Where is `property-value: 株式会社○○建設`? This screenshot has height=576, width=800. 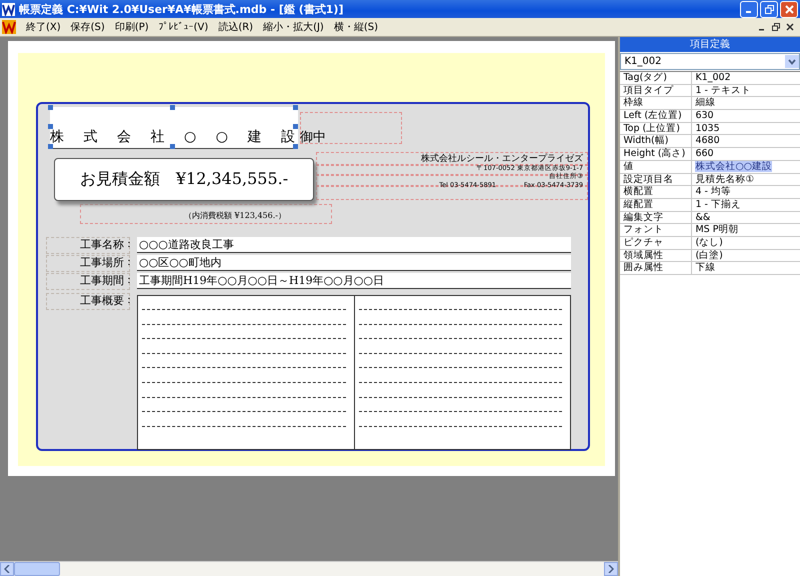
property-value: 株式会社○○建設 is located at coordinates (733, 166).